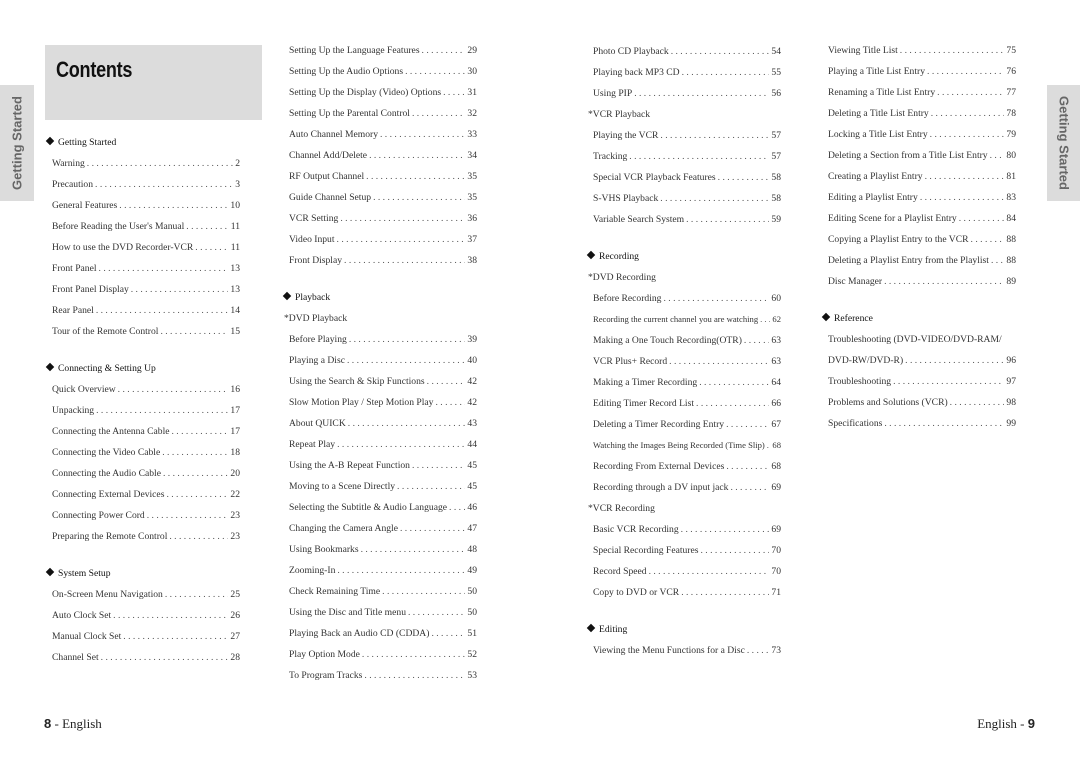 This screenshot has width=1080, height=762. I want to click on toc-entry: Editing a Playlist Entry 83, so click(922, 197).